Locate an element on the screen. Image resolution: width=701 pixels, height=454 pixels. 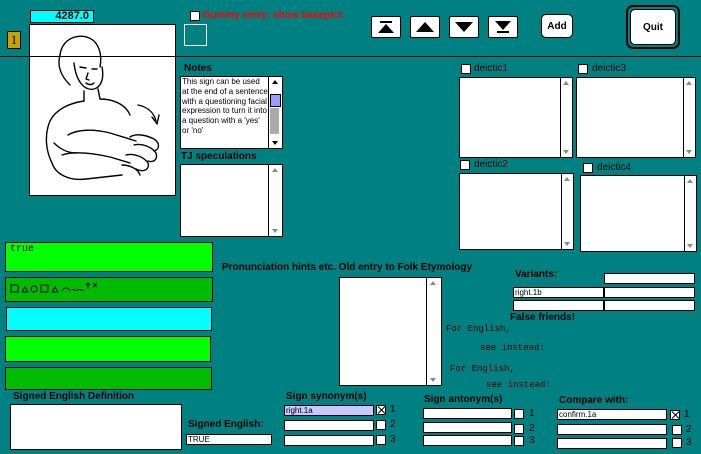
quit-button: Quit is located at coordinates (653, 27).